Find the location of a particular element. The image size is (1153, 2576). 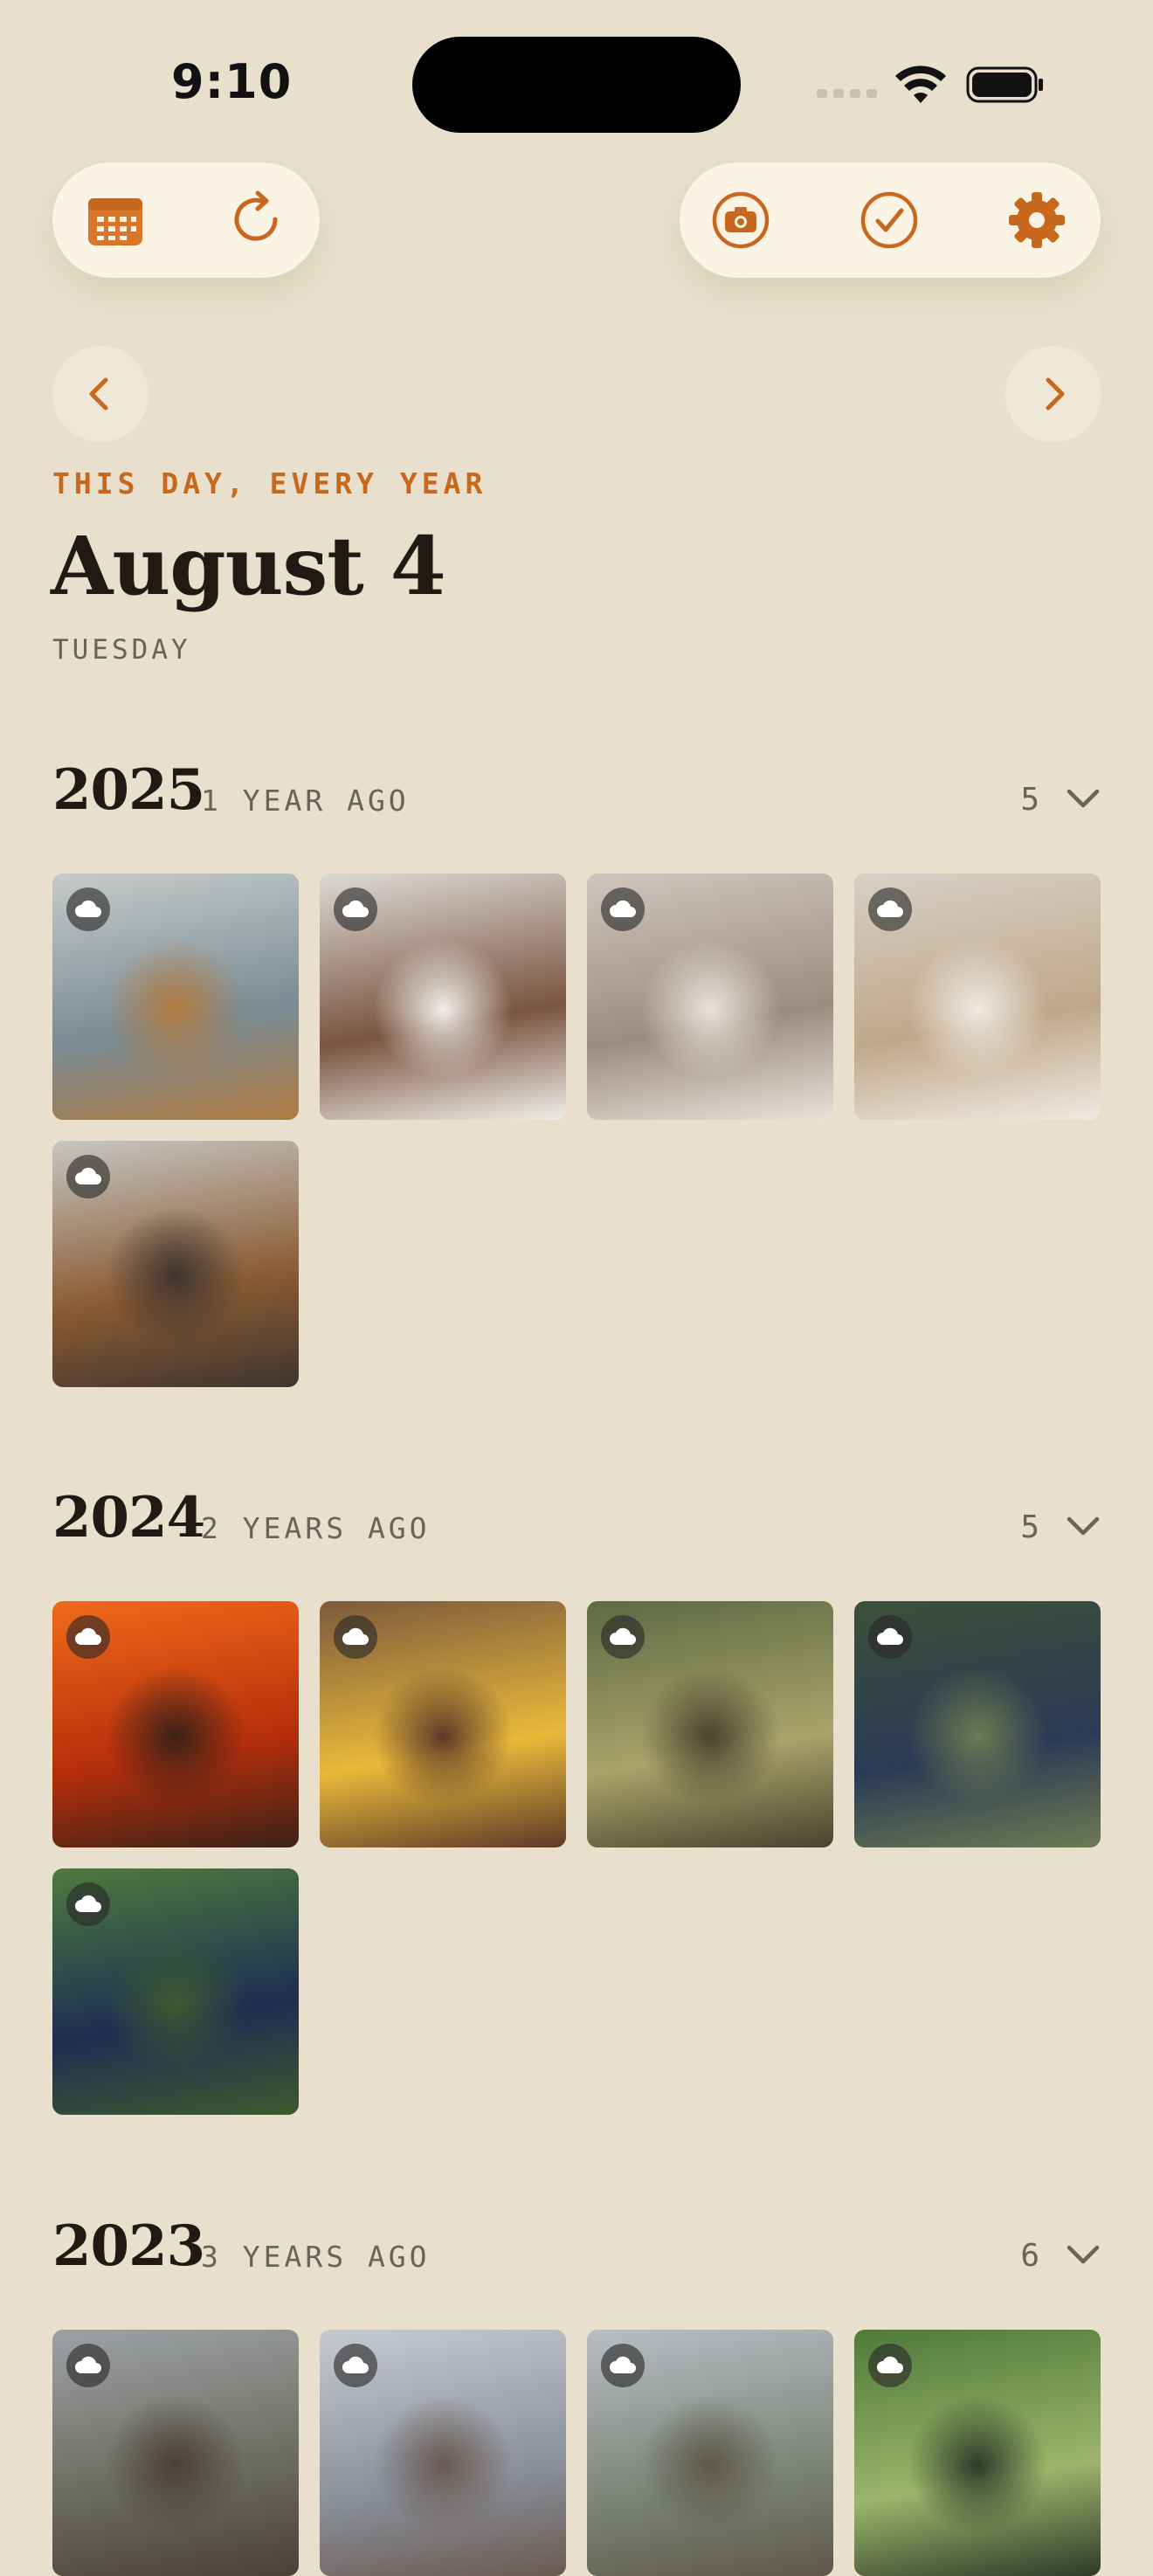

status-time: 9:10 is located at coordinates (232, 81).